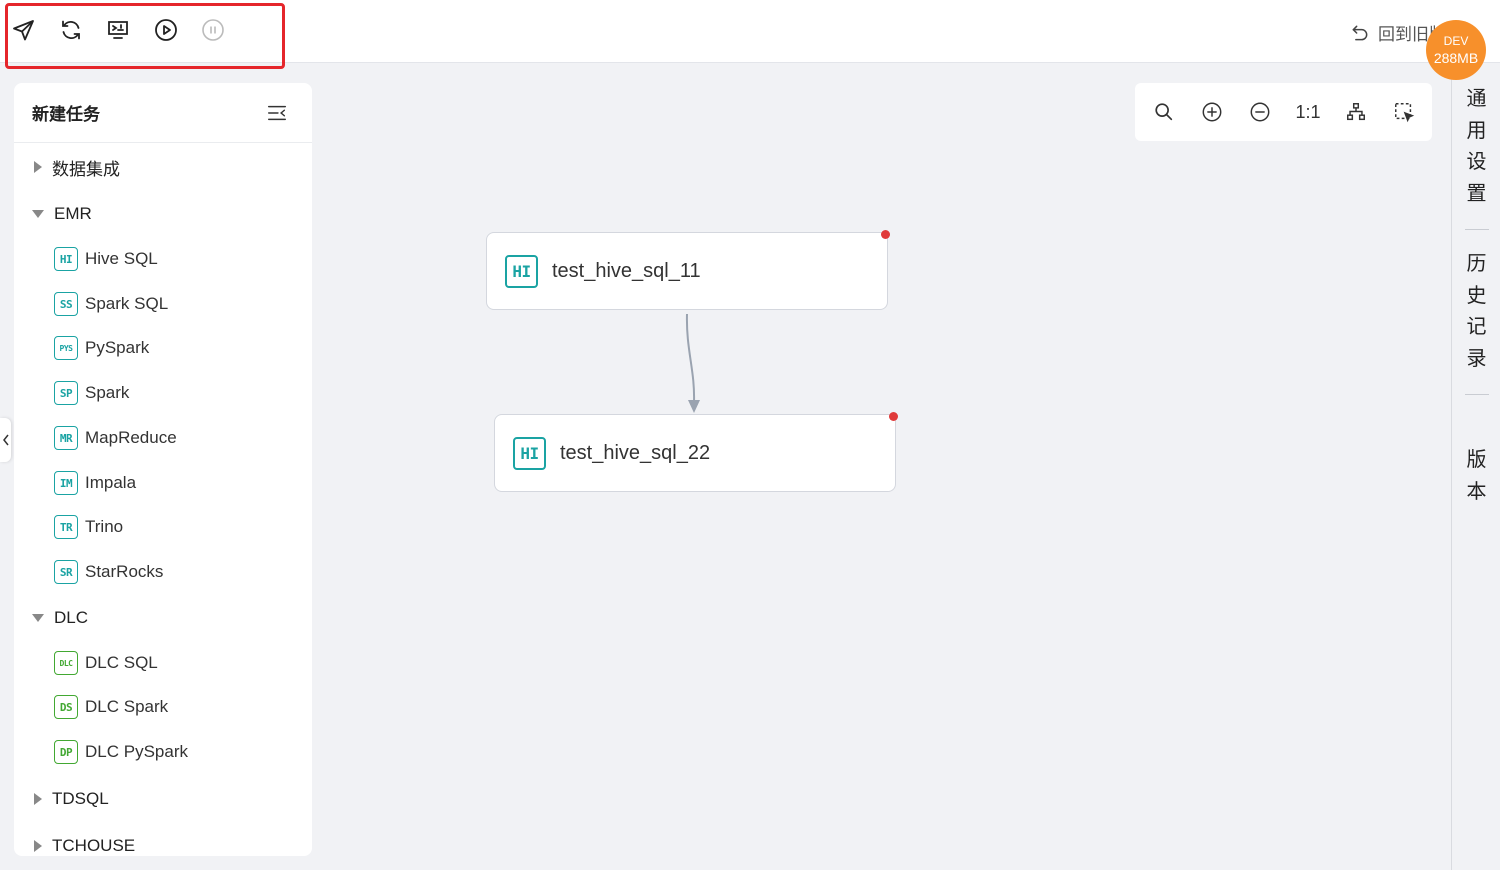 Image resolution: width=1500 pixels, height=870 pixels. What do you see at coordinates (1476, 327) in the screenshot?
I see `tab-char: 记` at bounding box center [1476, 327].